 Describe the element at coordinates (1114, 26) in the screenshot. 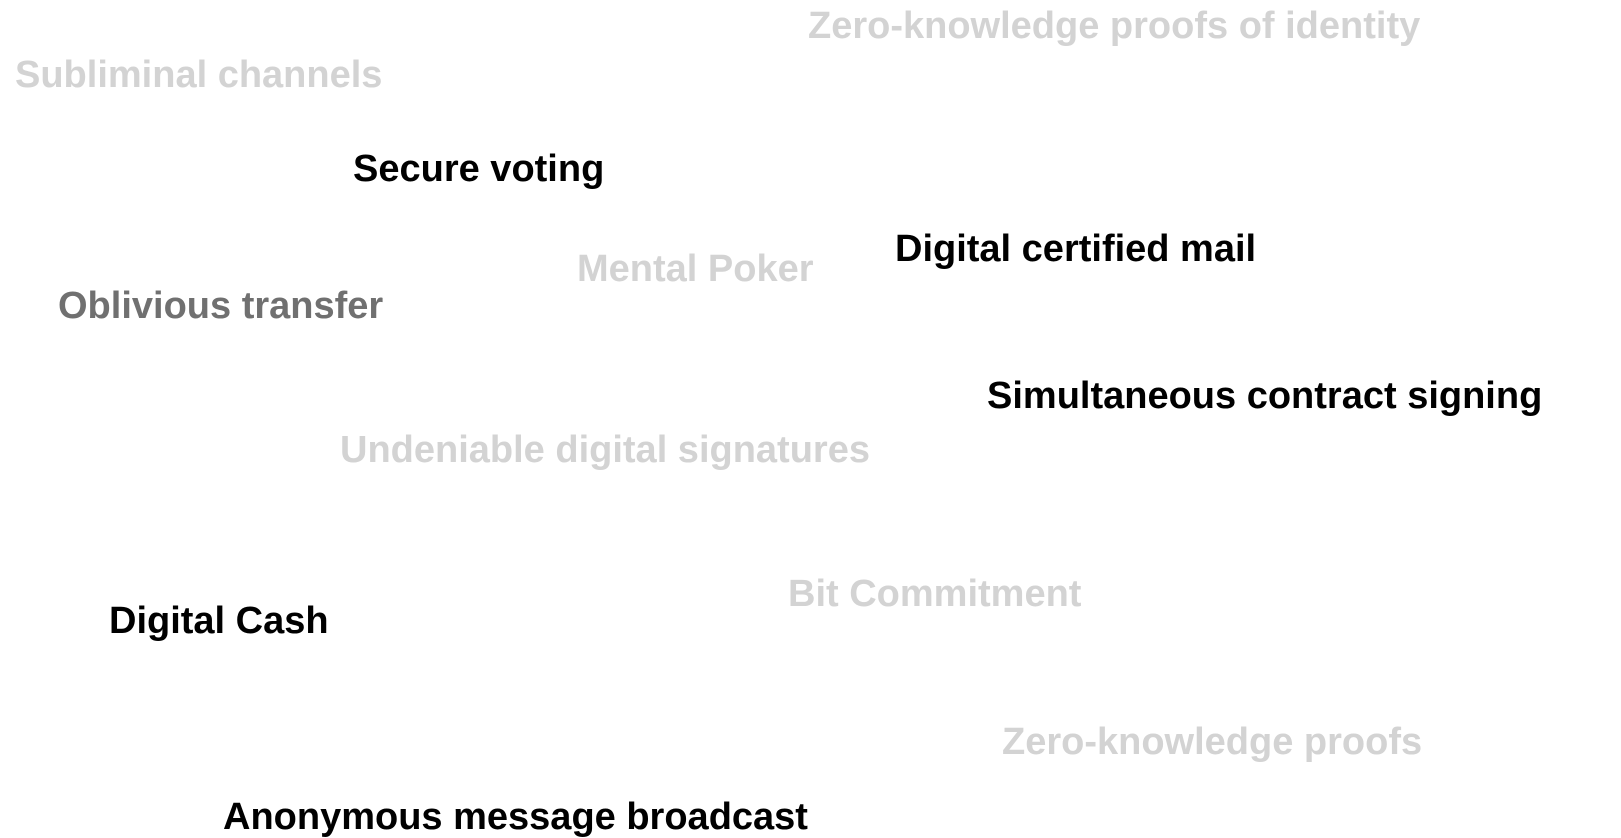

I see `term-zero-knowledge-proofs-of-identity: Zero-knowledge proofs of identity` at that location.